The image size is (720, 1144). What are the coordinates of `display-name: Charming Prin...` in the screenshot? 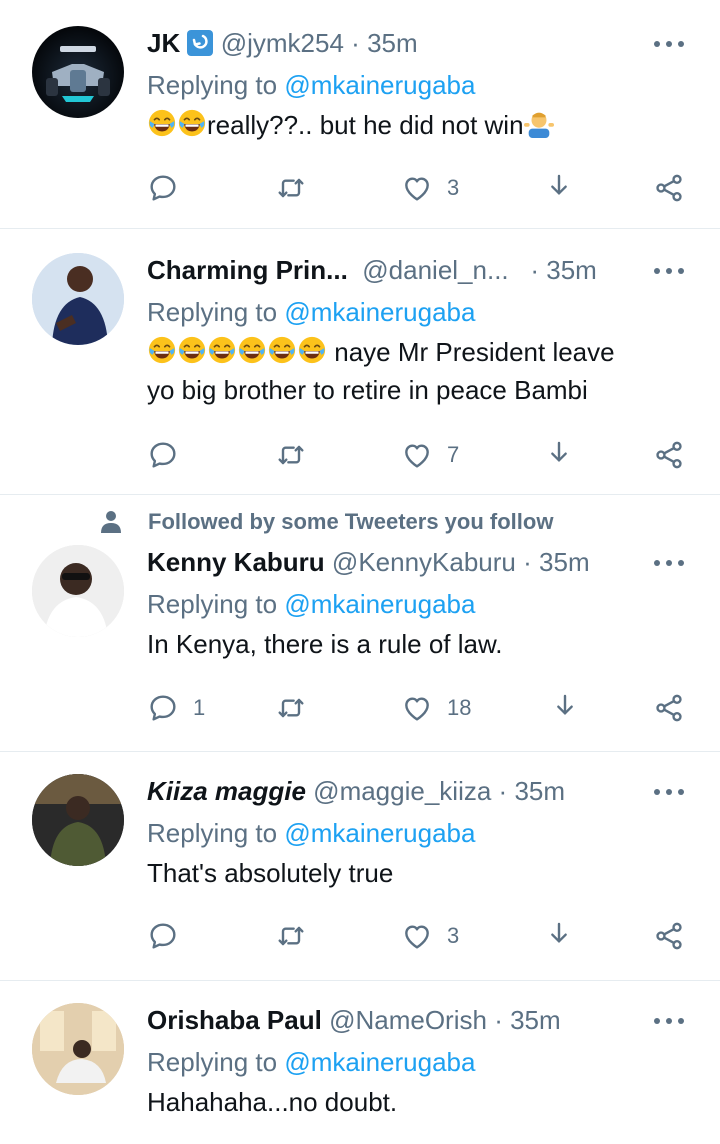 It's located at (247, 270).